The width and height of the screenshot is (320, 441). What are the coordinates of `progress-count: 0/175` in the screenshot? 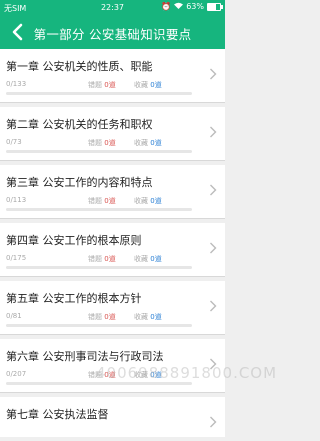 It's located at (16, 258).